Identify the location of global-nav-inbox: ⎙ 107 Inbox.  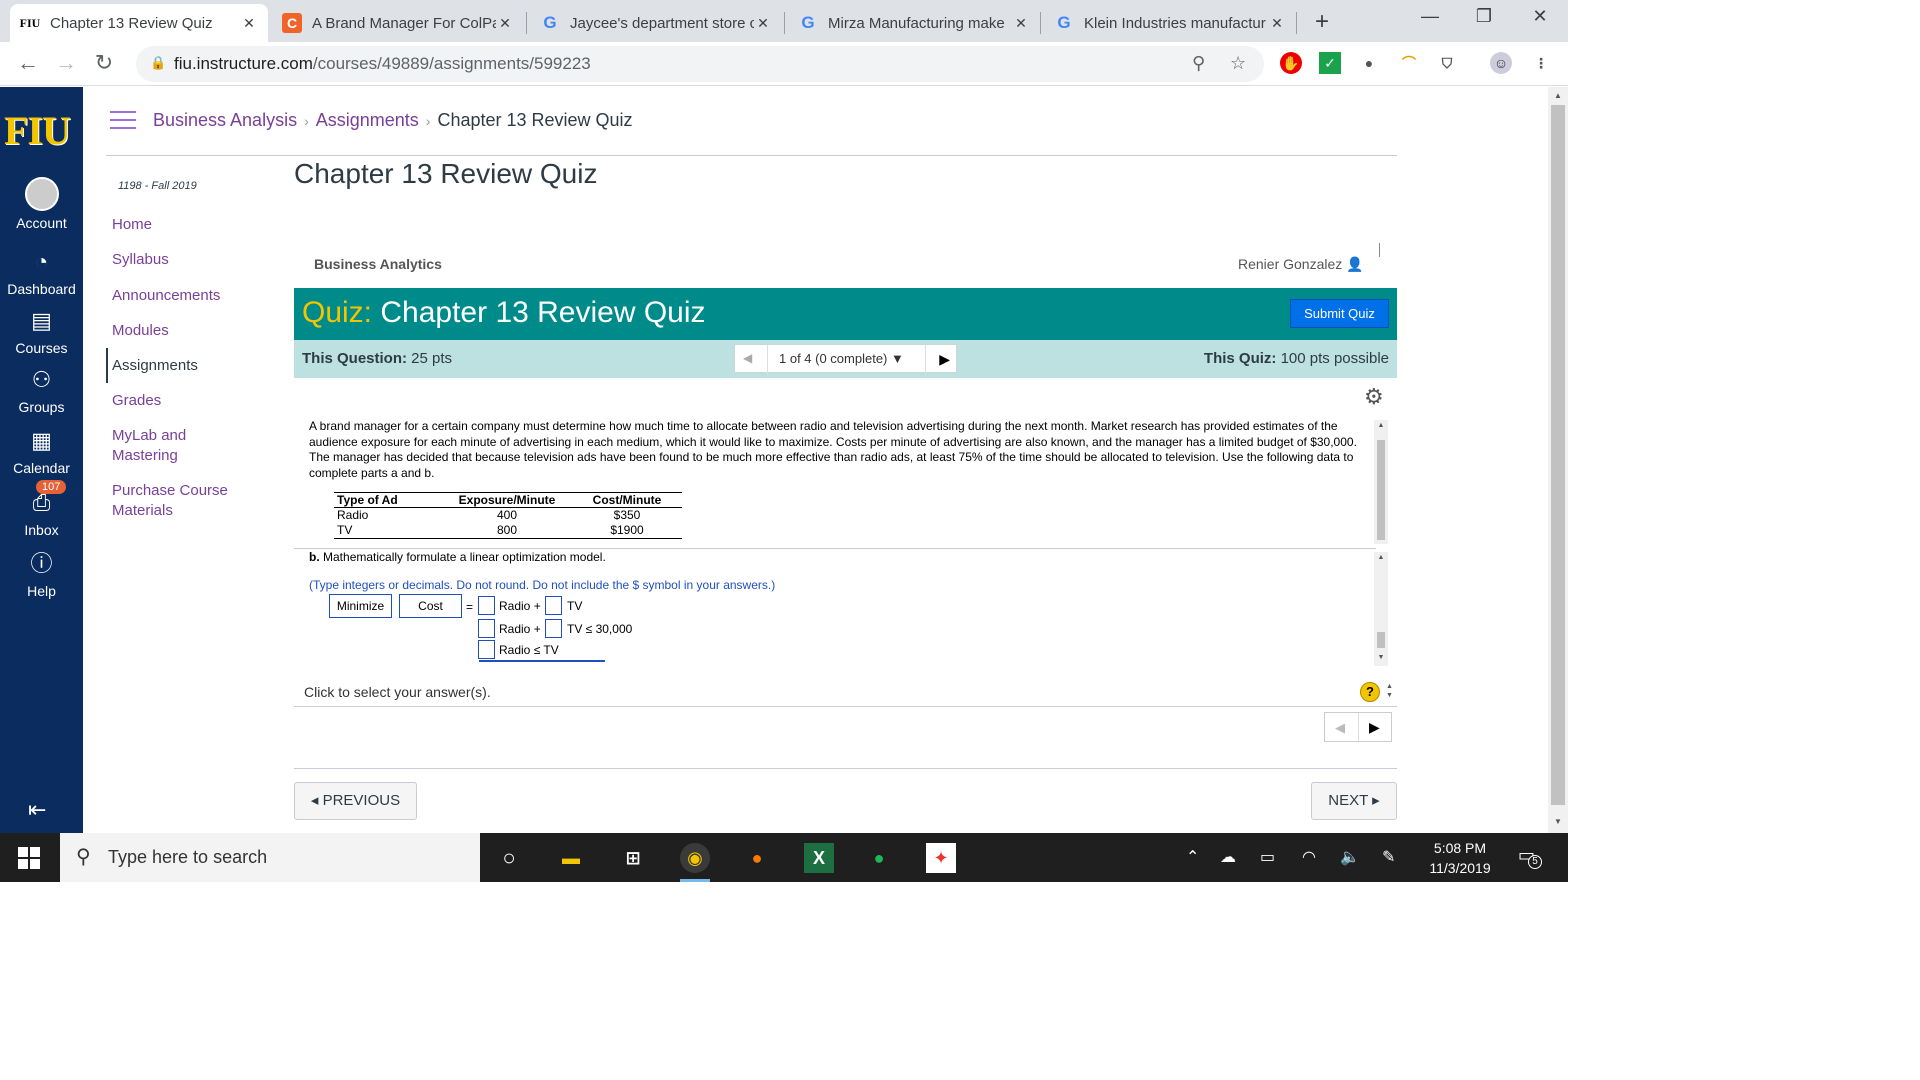
(41, 509).